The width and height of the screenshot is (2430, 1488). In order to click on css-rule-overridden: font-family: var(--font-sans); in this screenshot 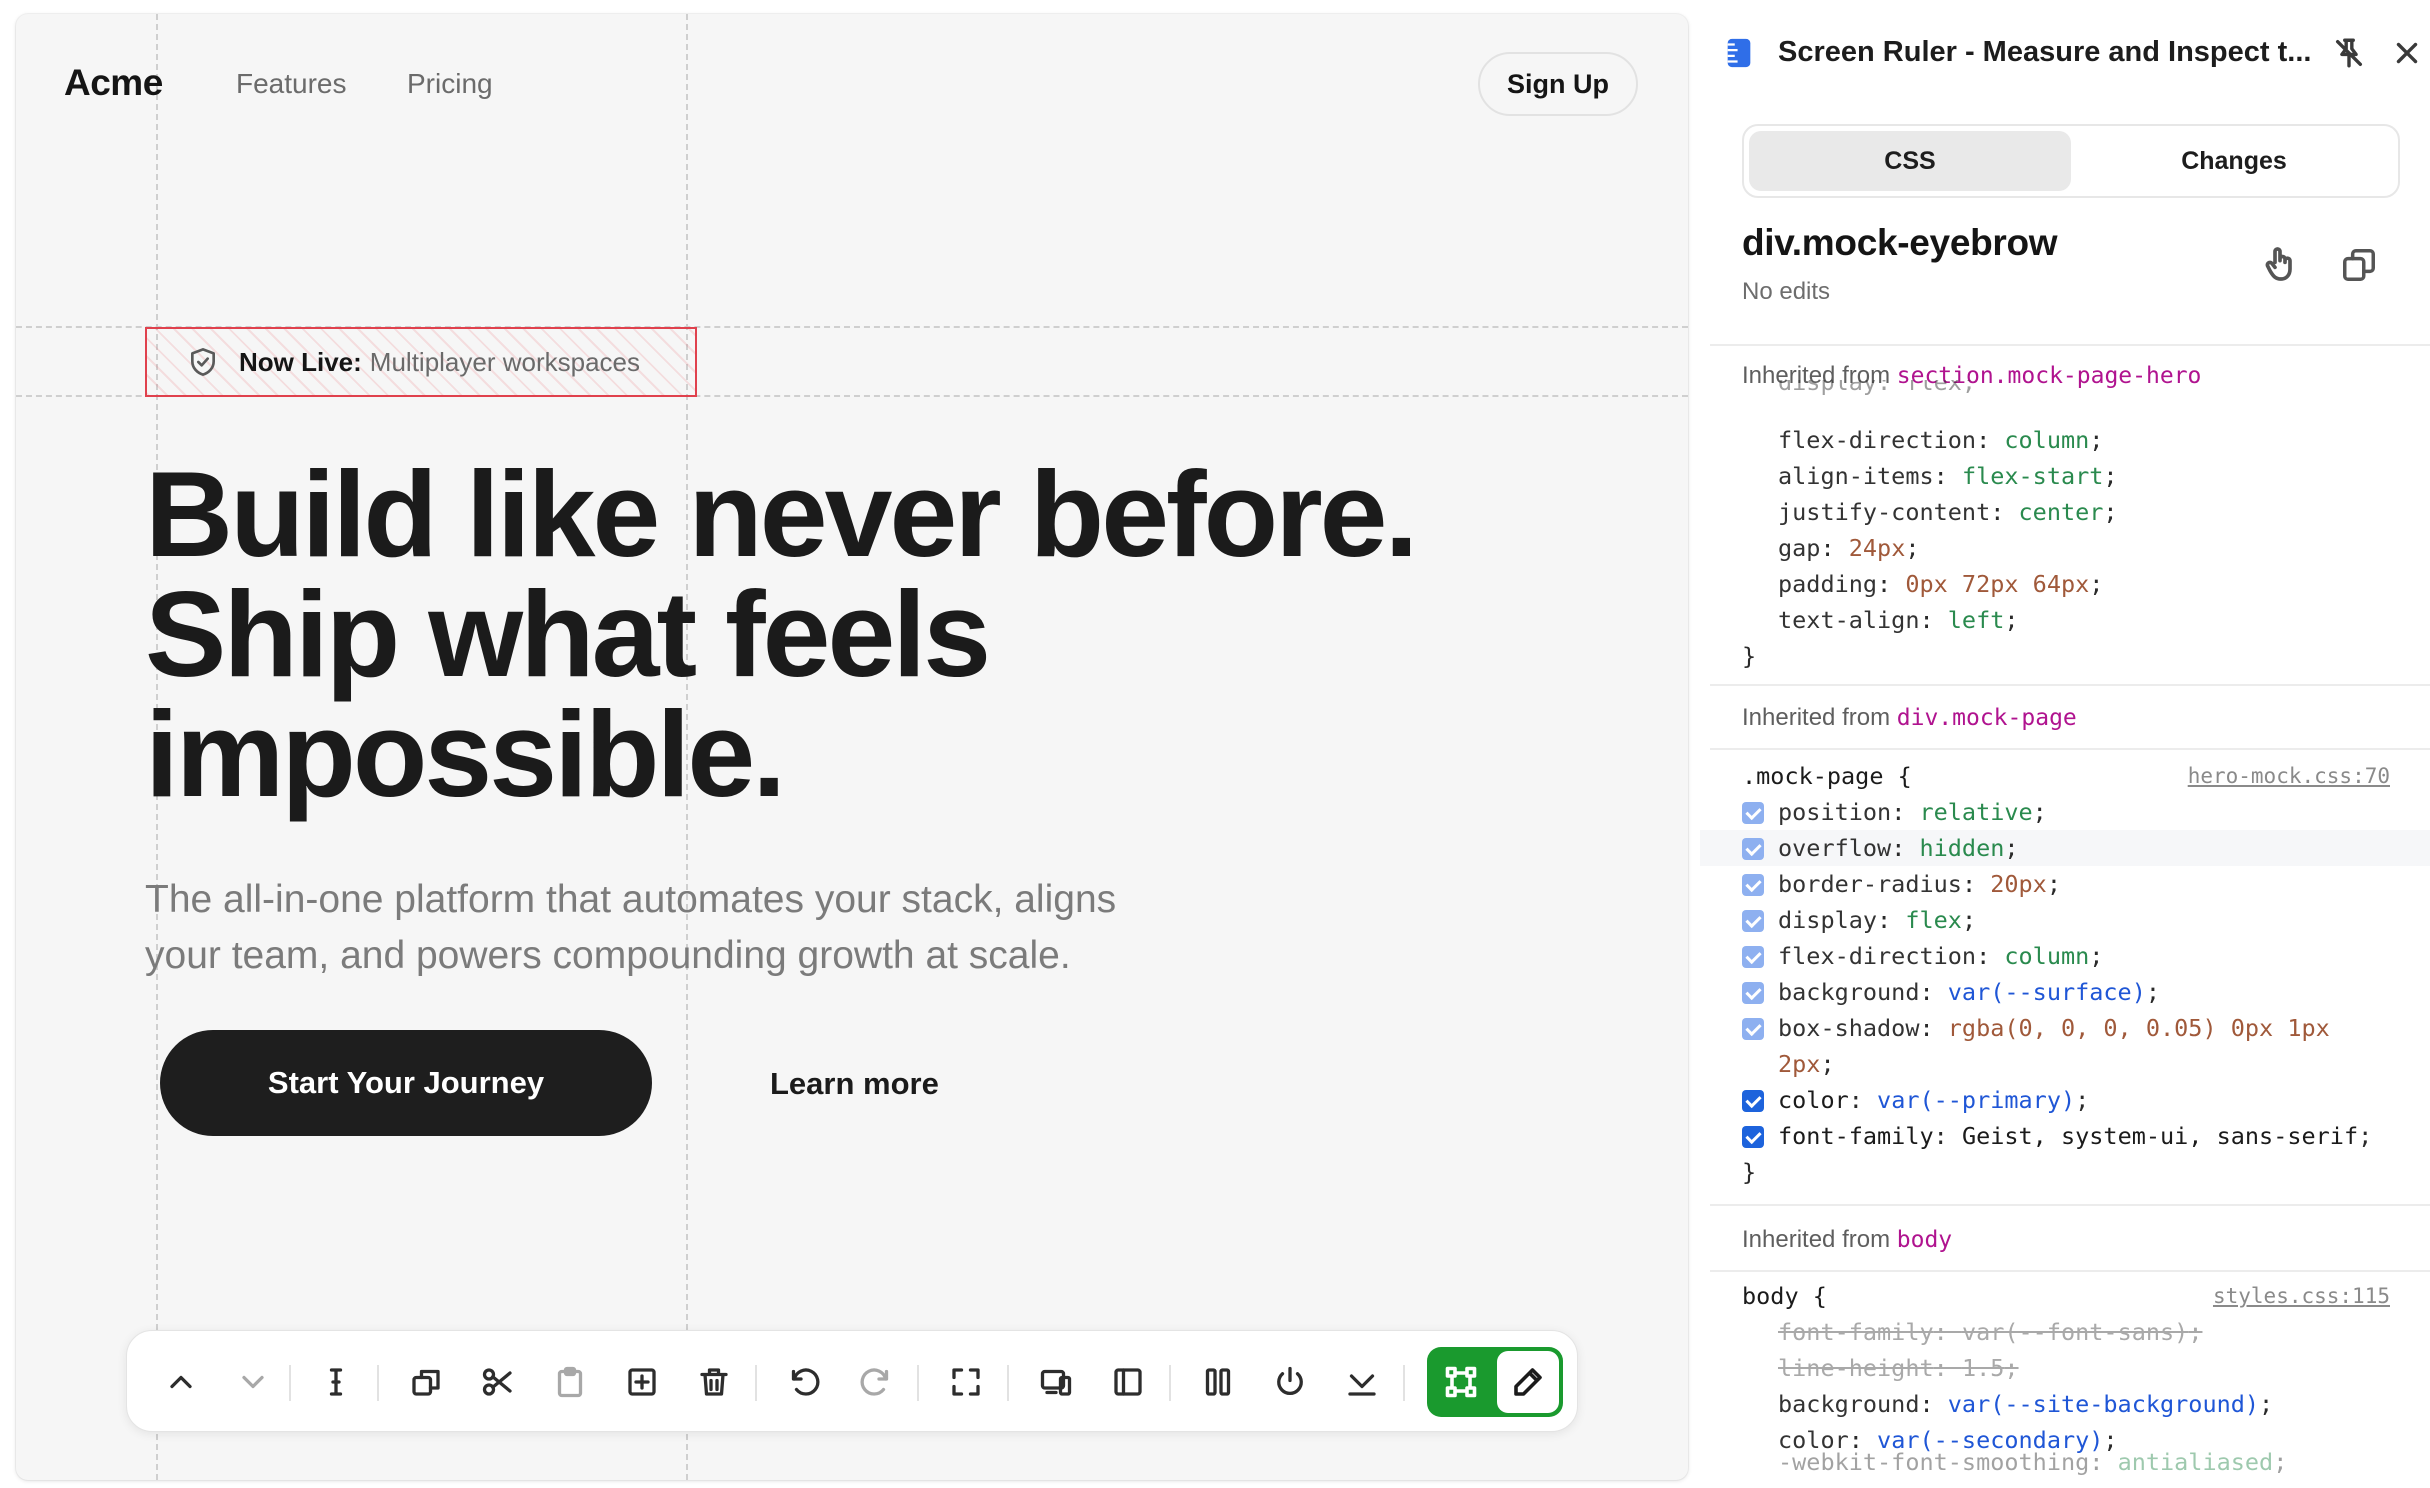, I will do `click(1990, 1332)`.